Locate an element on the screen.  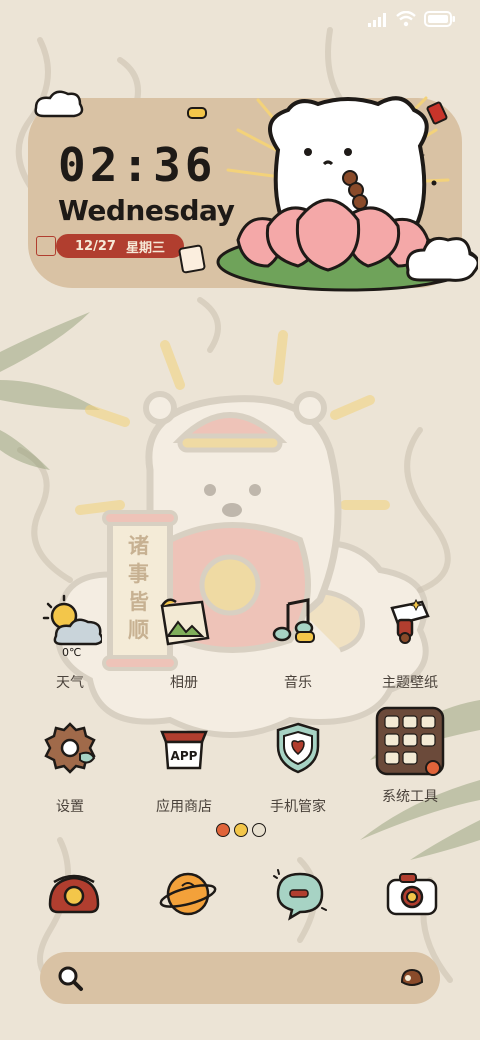
system-tools-folder-icon is located at coordinates (410, 741).